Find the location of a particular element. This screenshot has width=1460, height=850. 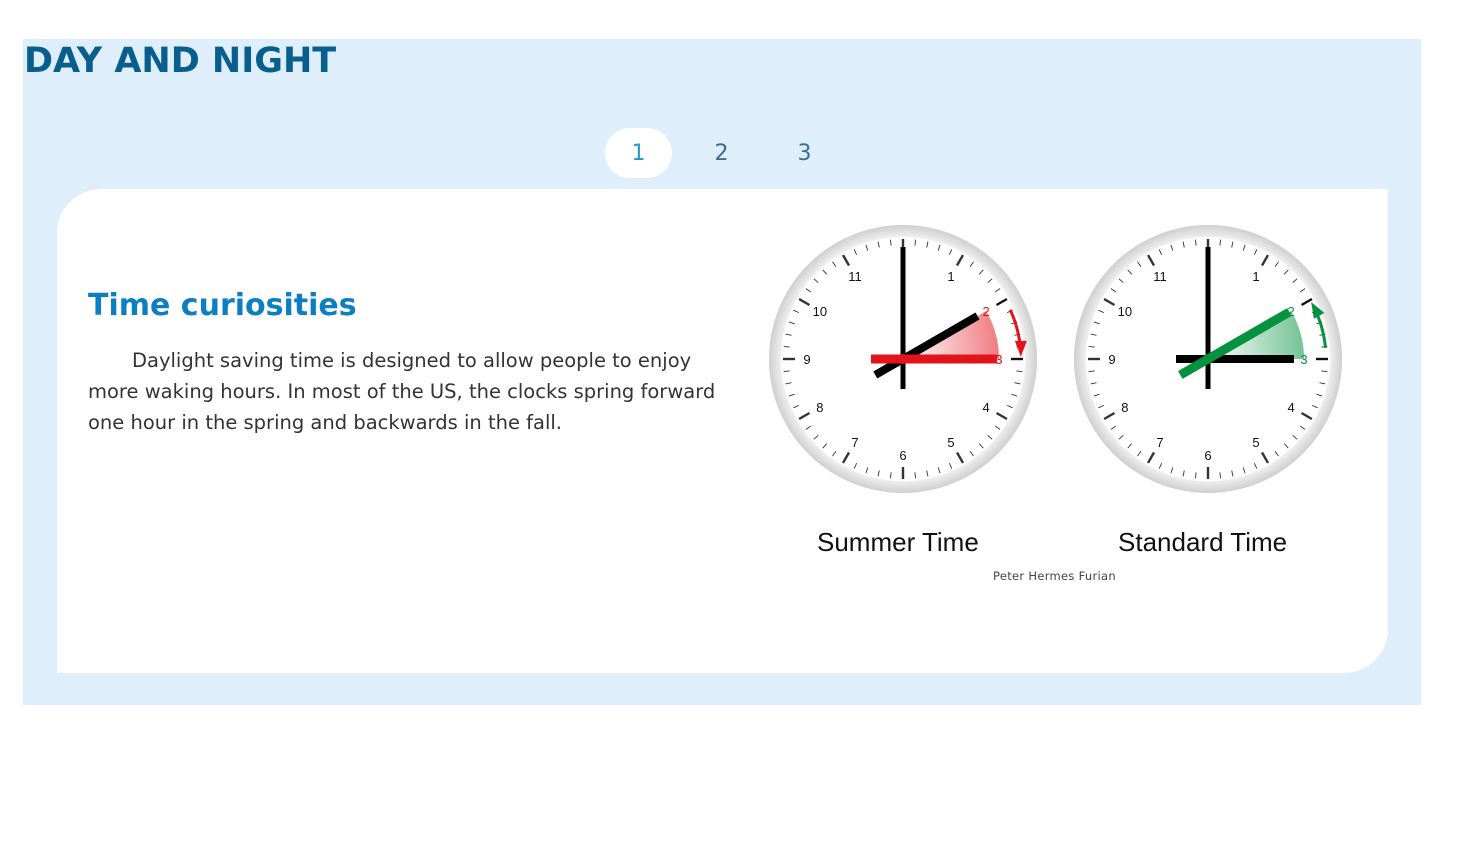

summer-clock: 1234567891011 is located at coordinates (903, 359).